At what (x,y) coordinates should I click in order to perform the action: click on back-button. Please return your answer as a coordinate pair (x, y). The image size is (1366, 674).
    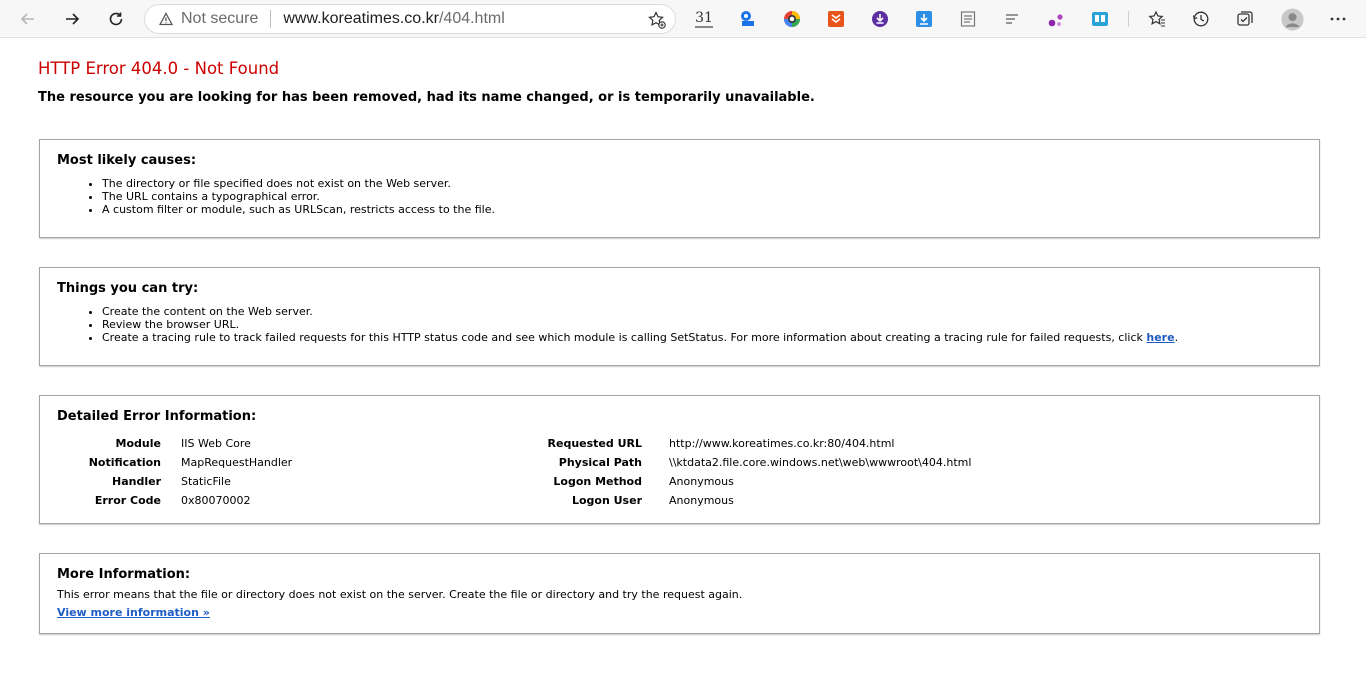
    Looking at the image, I should click on (28, 19).